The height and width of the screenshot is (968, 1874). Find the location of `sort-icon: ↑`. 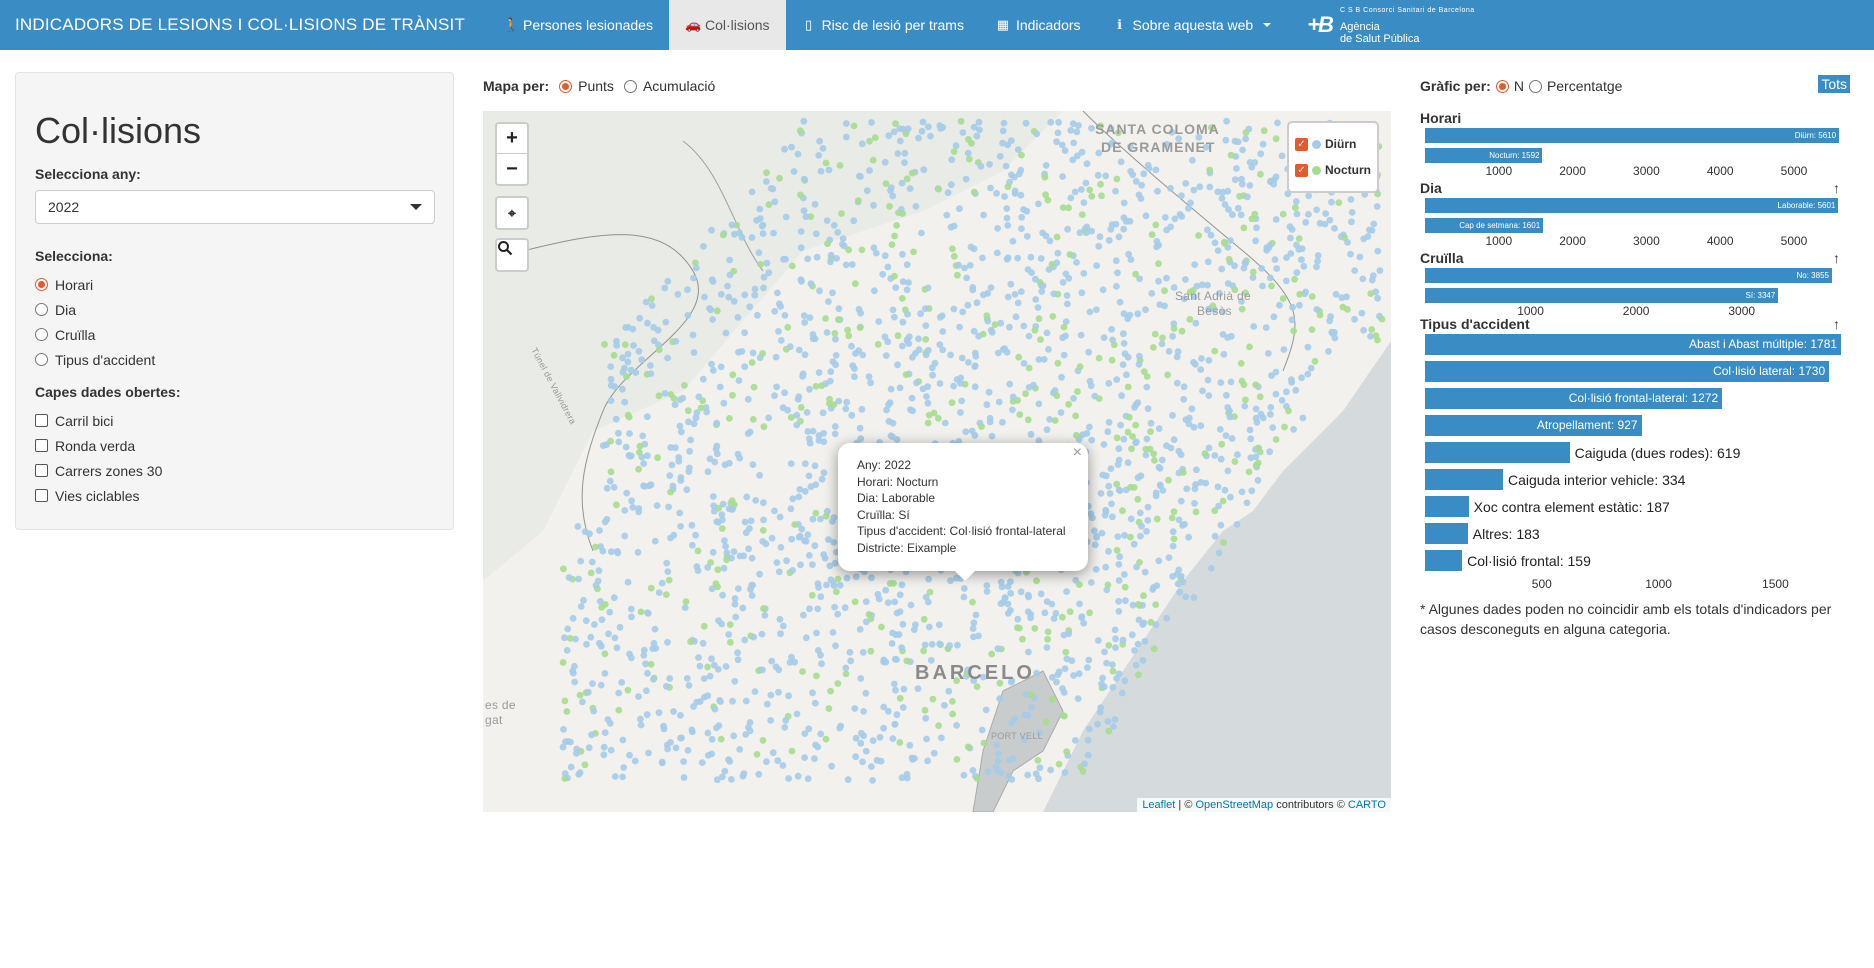

sort-icon: ↑ is located at coordinates (1836, 258).